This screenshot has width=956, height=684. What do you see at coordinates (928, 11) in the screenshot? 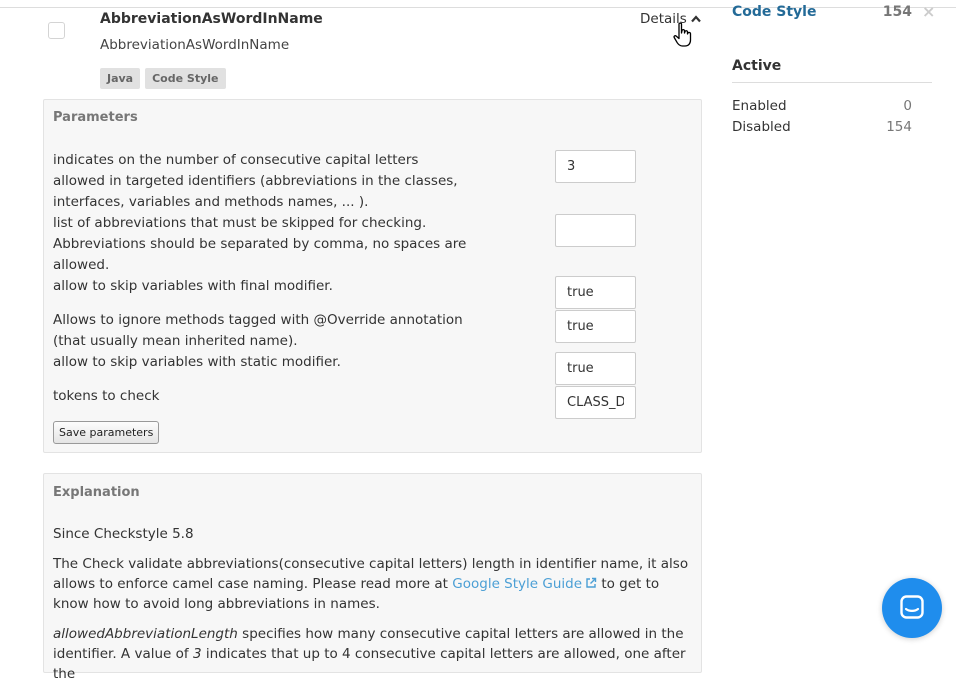
I see `close-icon: ×` at bounding box center [928, 11].